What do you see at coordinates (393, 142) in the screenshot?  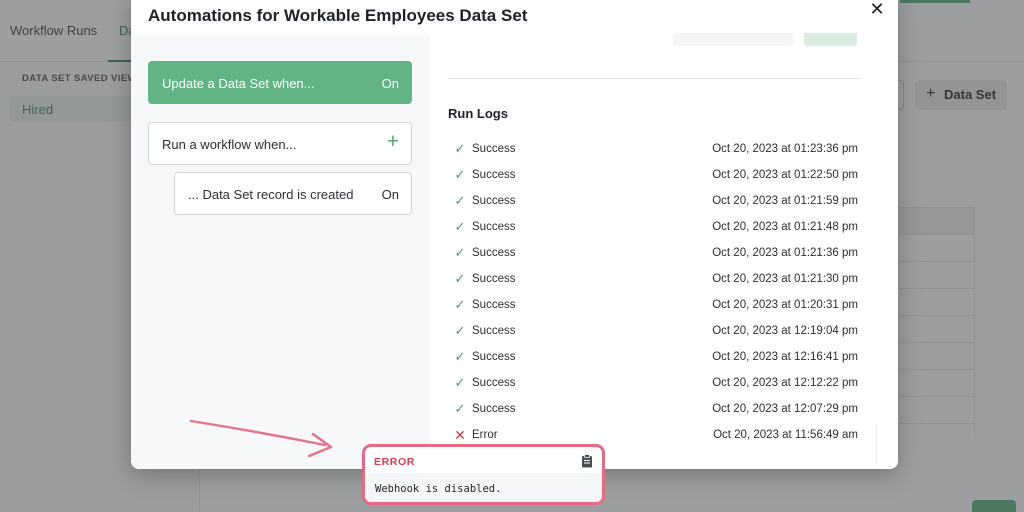 I see `add-trigger-icon: +` at bounding box center [393, 142].